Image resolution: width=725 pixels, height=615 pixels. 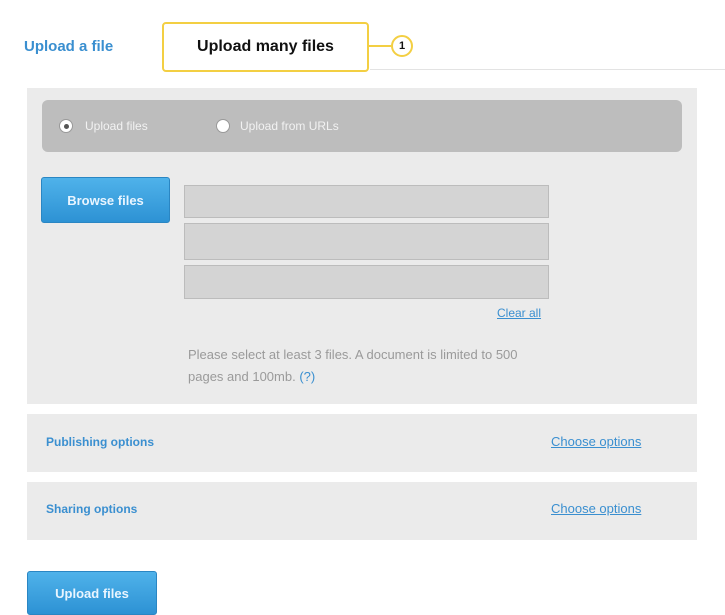 I want to click on tab-divider, so click(x=547, y=69).